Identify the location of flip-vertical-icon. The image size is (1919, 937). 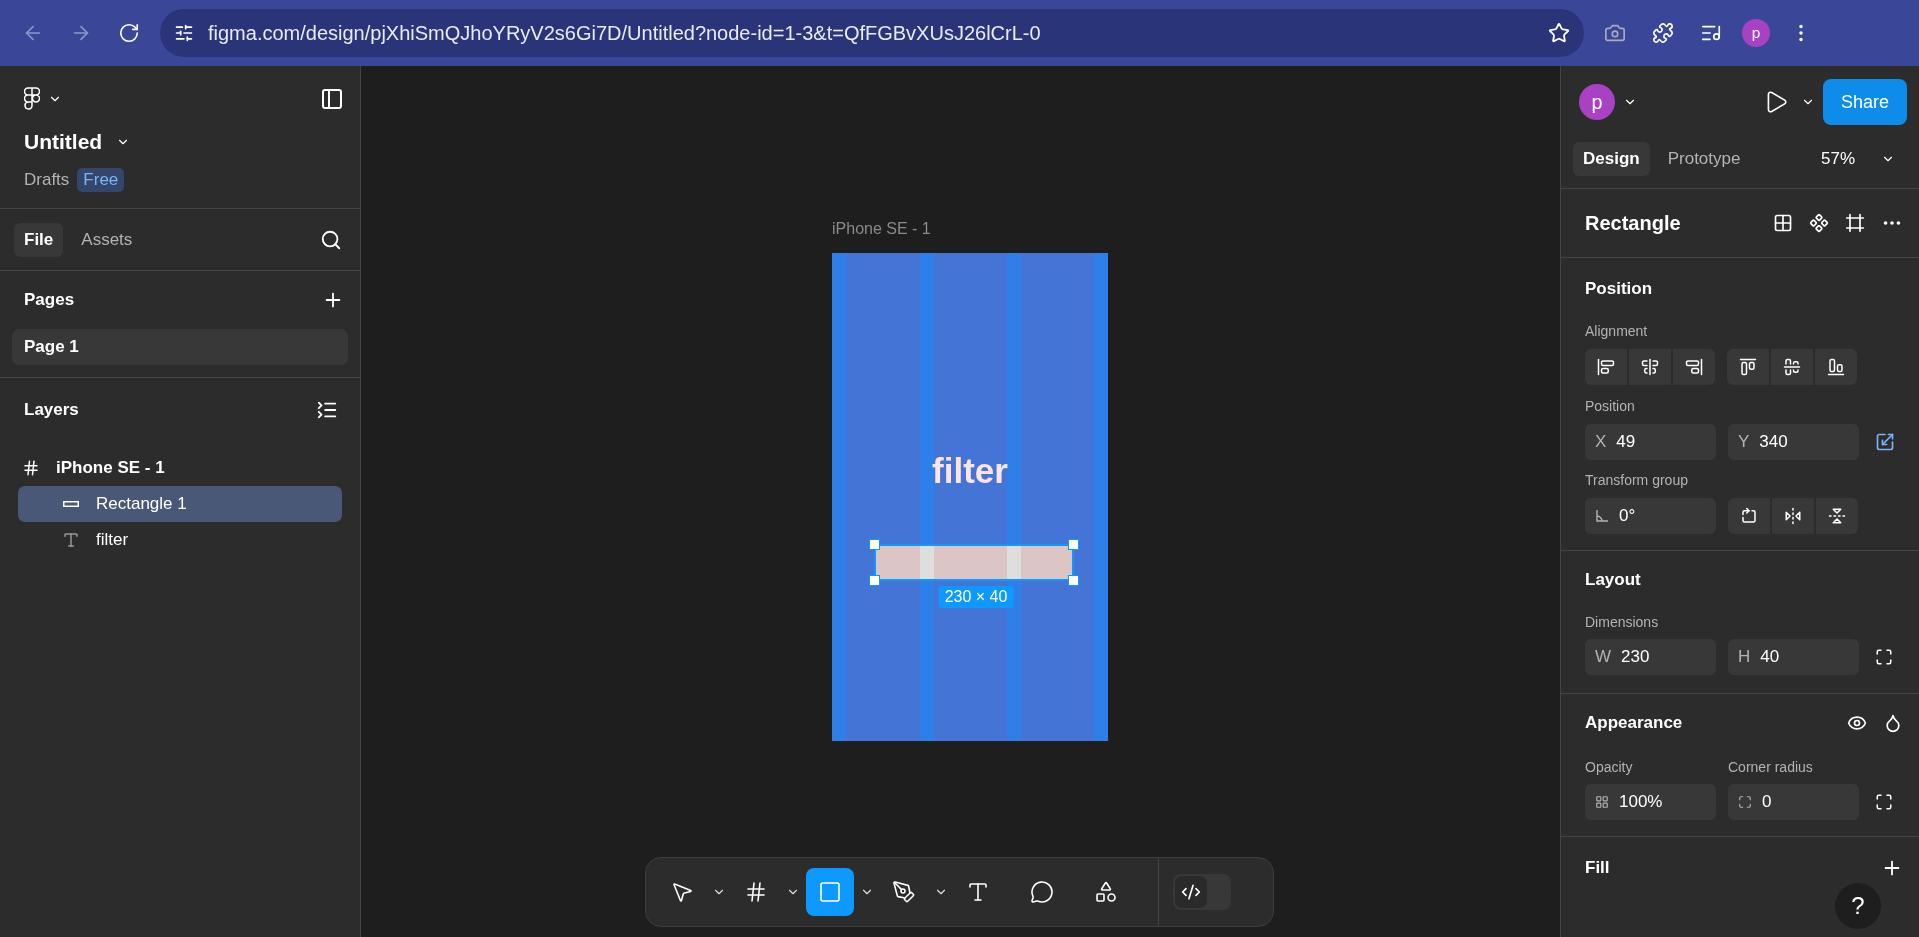
(1837, 516).